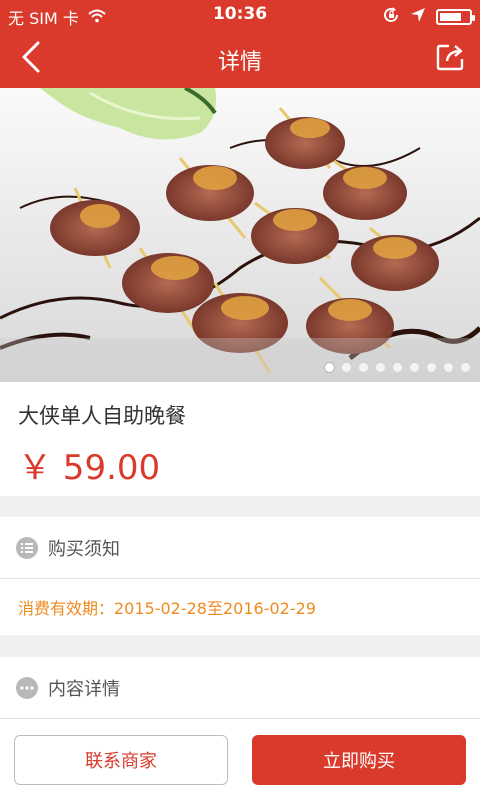 The image size is (480, 800). I want to click on status-right, so click(428, 17).